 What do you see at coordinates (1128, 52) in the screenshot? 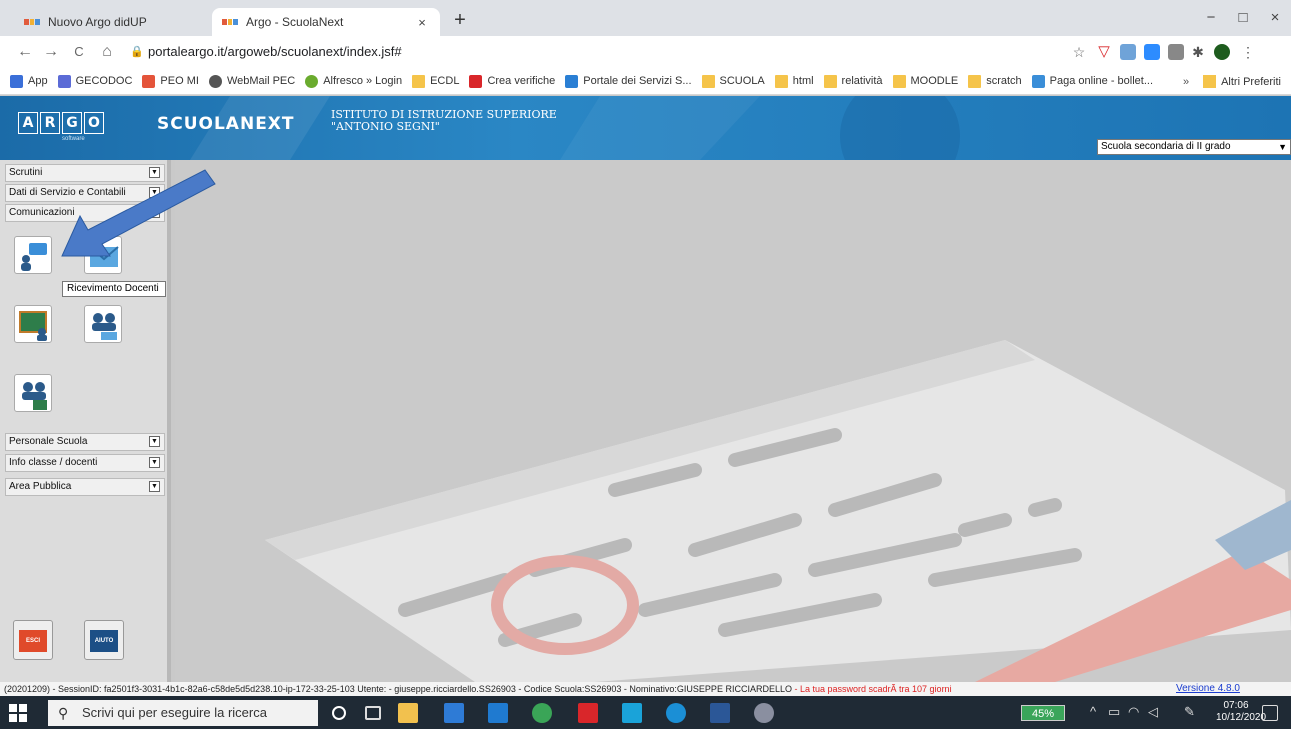
I see `download-extension-icon` at bounding box center [1128, 52].